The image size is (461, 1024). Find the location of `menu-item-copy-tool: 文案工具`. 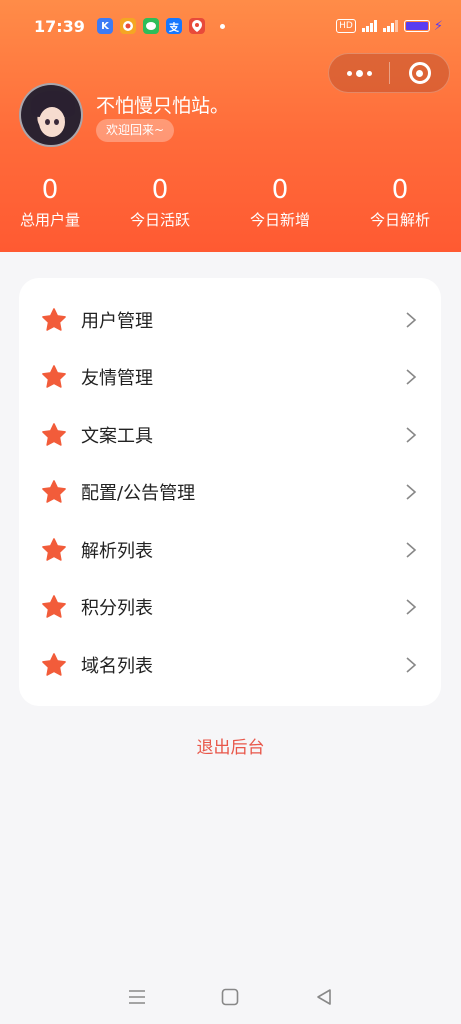

menu-item-copy-tool: 文案工具 is located at coordinates (230, 435).